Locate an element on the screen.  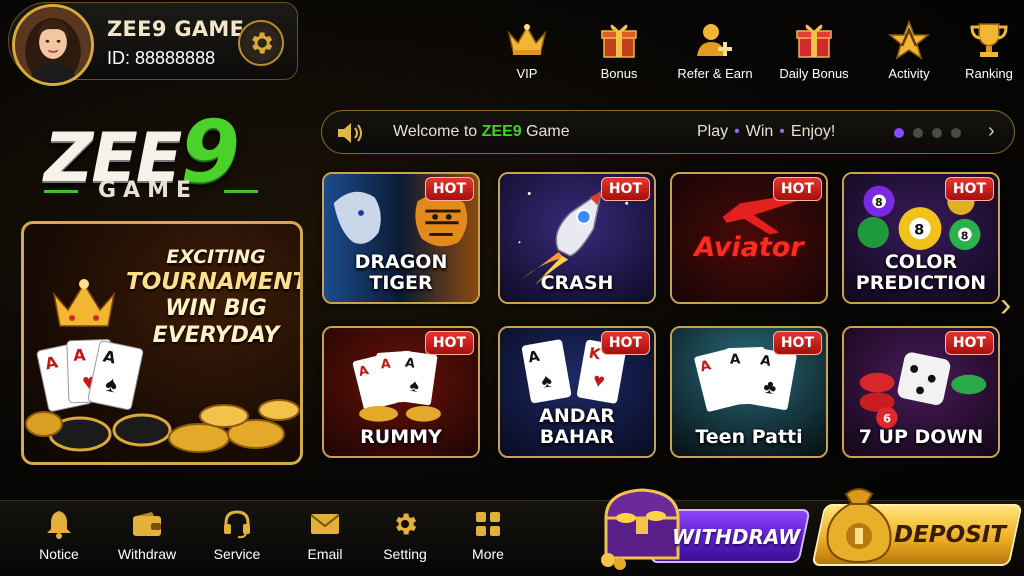
promo-line: EVERYDAY is located at coordinates (216, 335).